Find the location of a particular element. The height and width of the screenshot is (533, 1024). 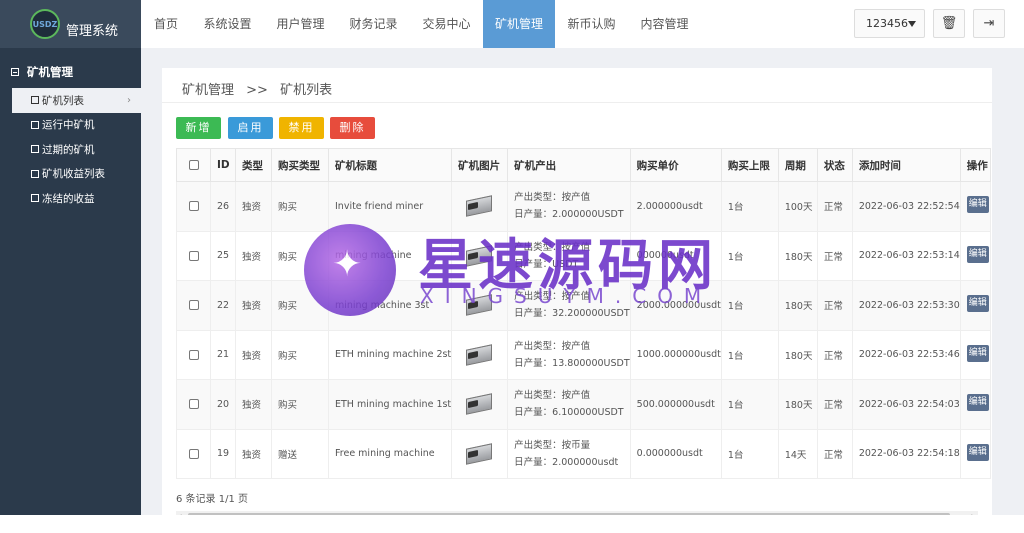

clear-cache-button: 🗑 is located at coordinates (949, 23).